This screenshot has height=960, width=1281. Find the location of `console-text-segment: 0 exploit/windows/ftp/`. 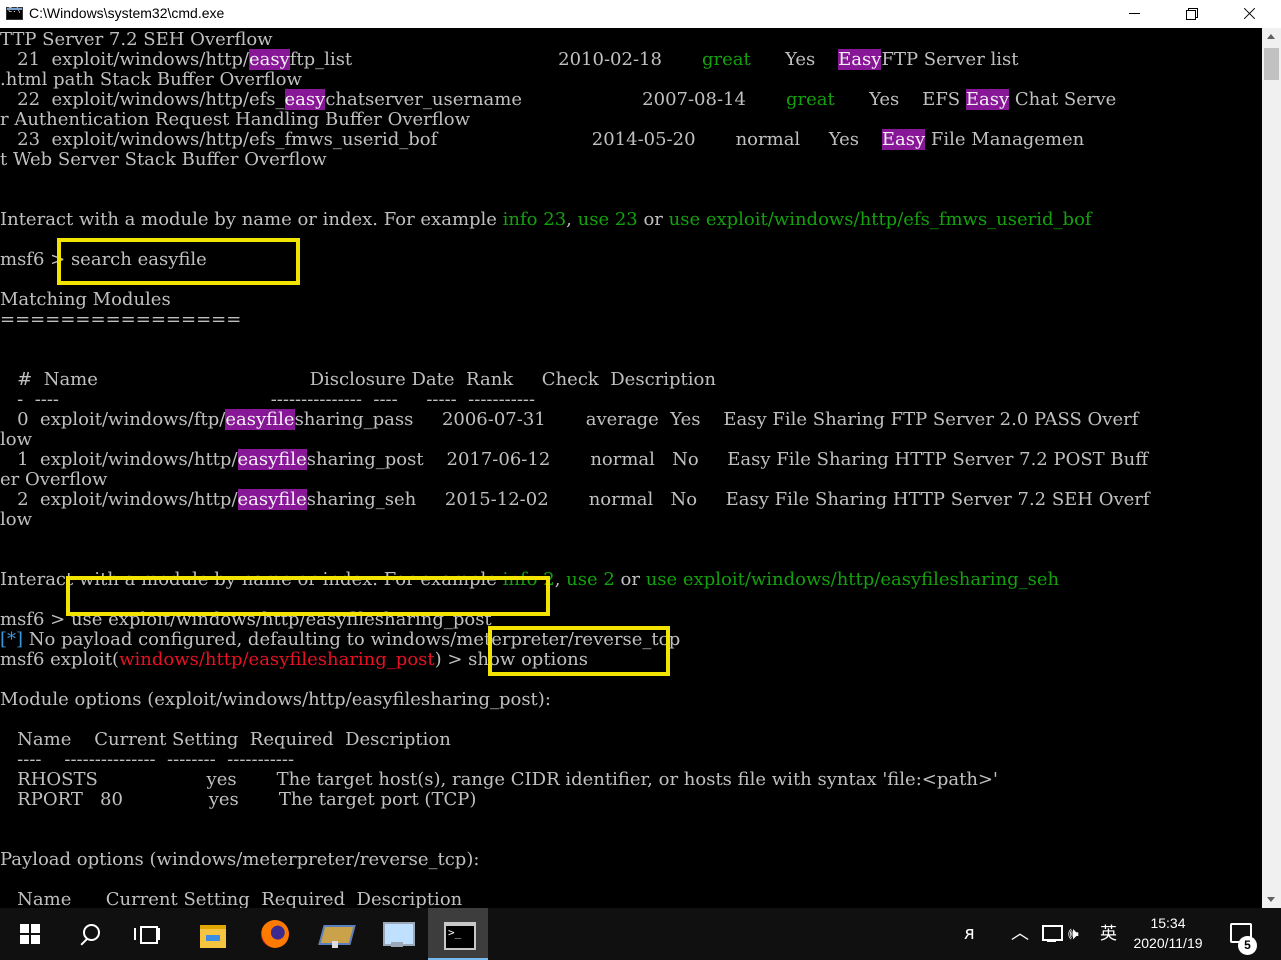

console-text-segment: 0 exploit/windows/ftp/ is located at coordinates (113, 419).